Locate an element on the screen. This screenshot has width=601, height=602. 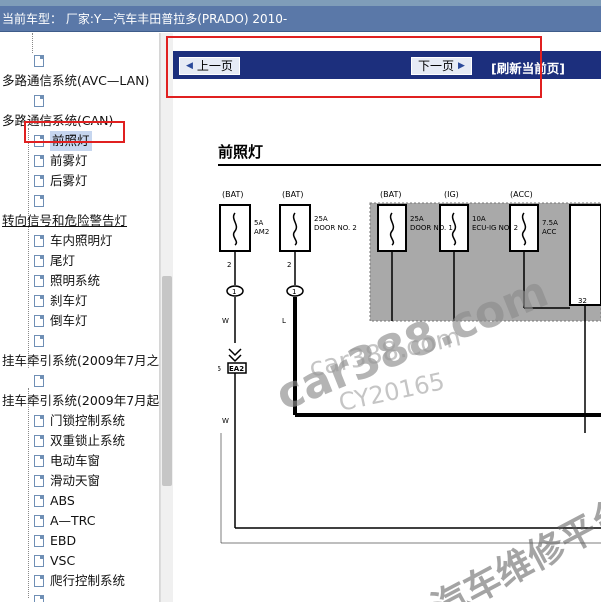
sidebar-item: 刹车灯 is located at coordinates (61, 301).